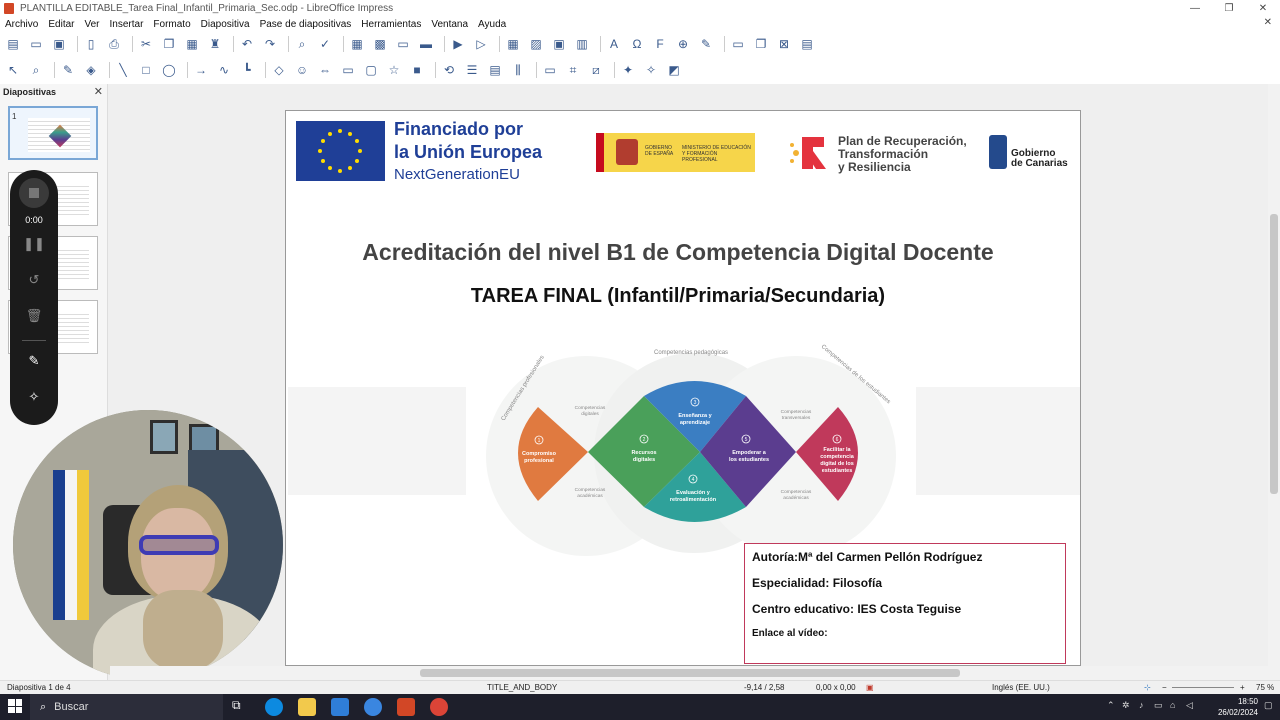 Image resolution: width=1280 pixels, height=720 pixels. I want to click on start-first-slide-icon: ▶, so click(458, 44).